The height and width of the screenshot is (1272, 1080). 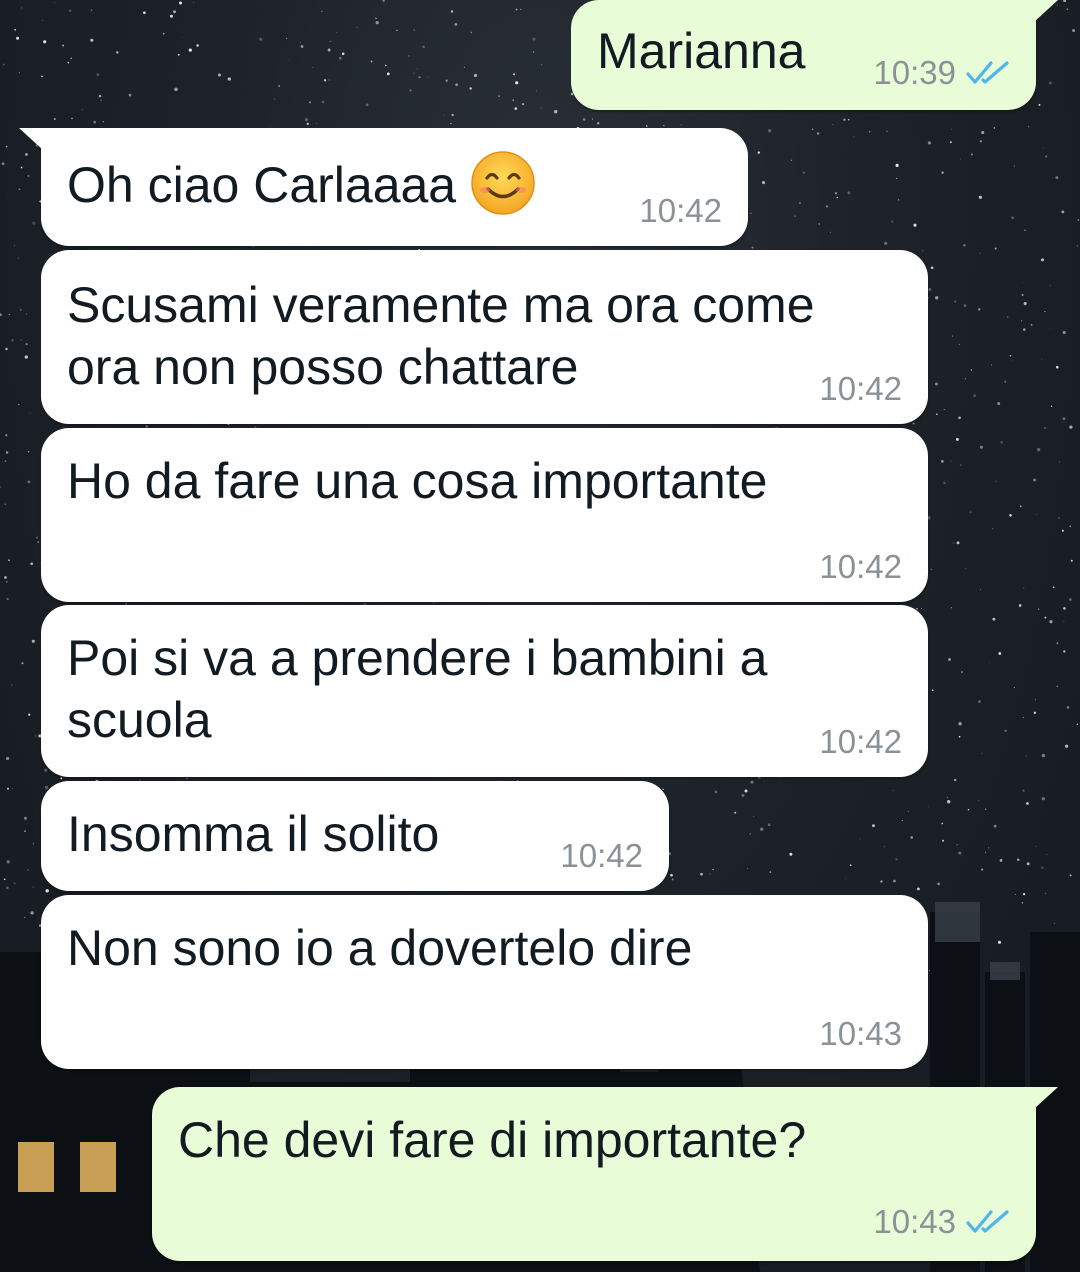 What do you see at coordinates (484, 982) in the screenshot?
I see `chat-message-incoming: Non sono io a dovertelo dire 10:43` at bounding box center [484, 982].